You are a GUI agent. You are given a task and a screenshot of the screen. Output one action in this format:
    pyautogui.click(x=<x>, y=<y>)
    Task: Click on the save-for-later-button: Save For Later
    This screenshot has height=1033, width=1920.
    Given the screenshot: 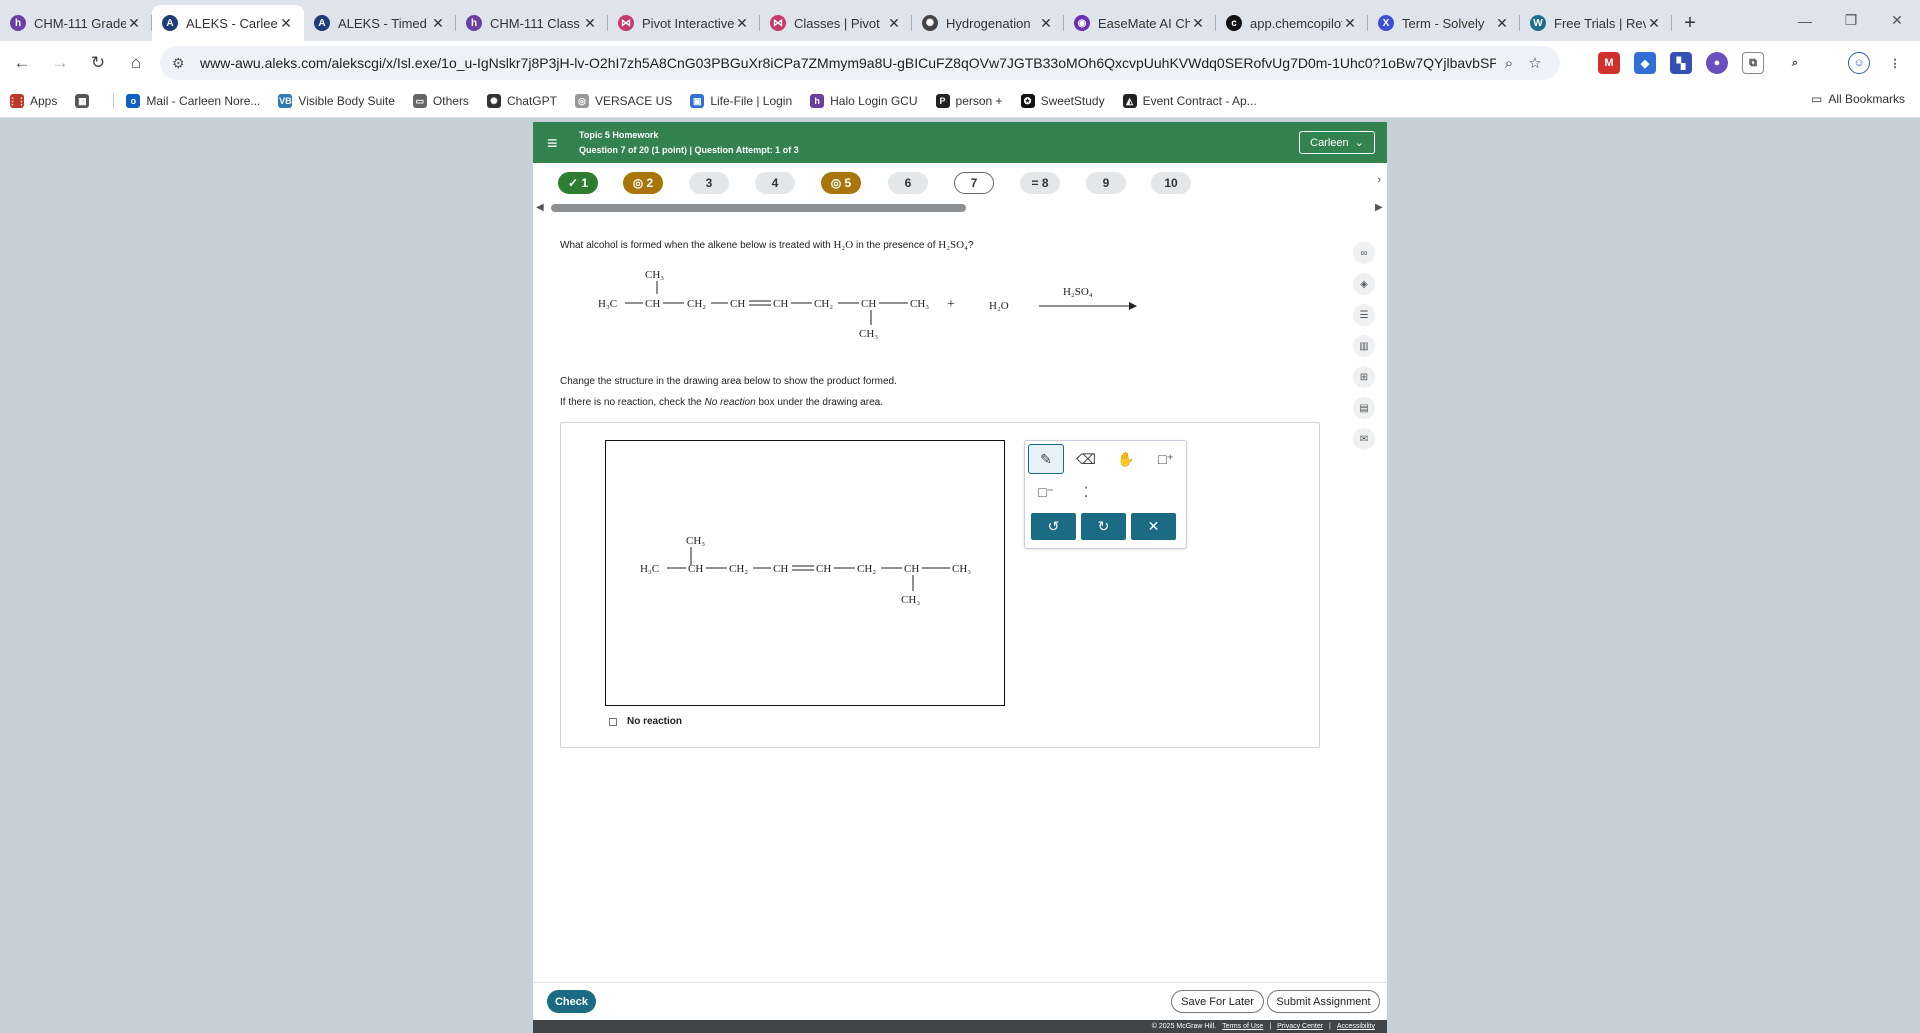 What is the action you would take?
    pyautogui.click(x=1217, y=1001)
    